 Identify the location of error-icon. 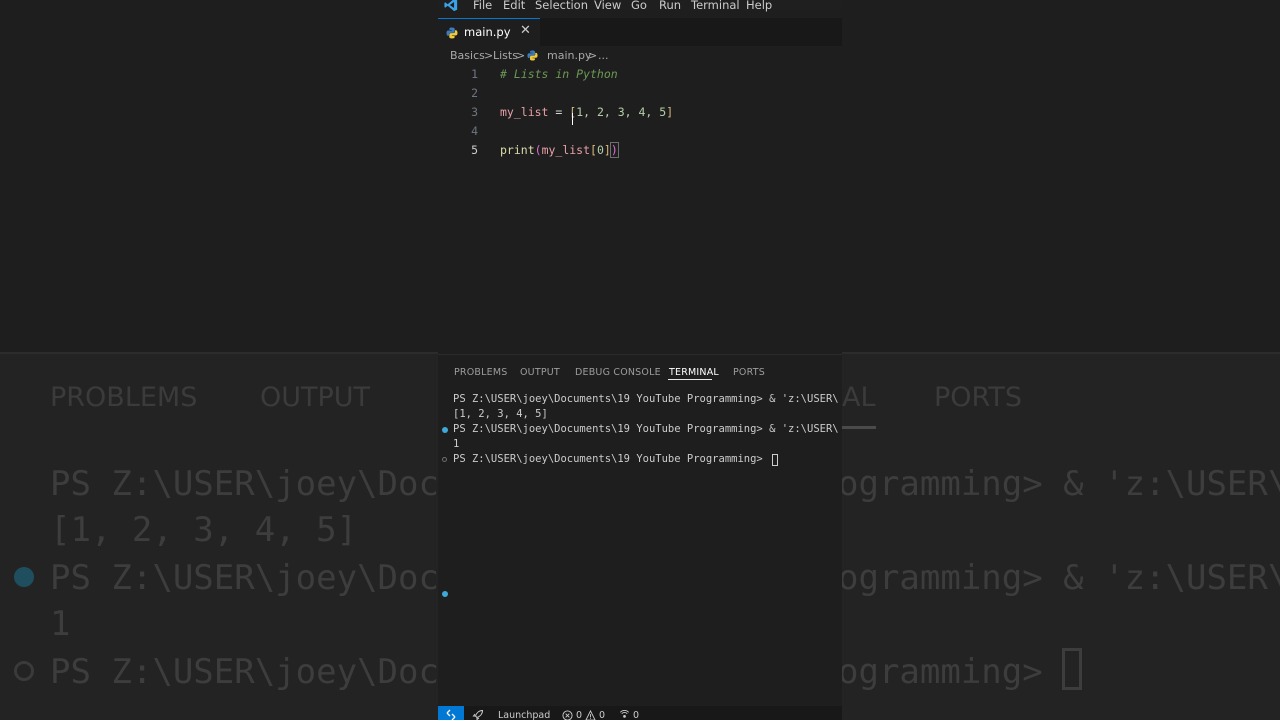
(567, 715).